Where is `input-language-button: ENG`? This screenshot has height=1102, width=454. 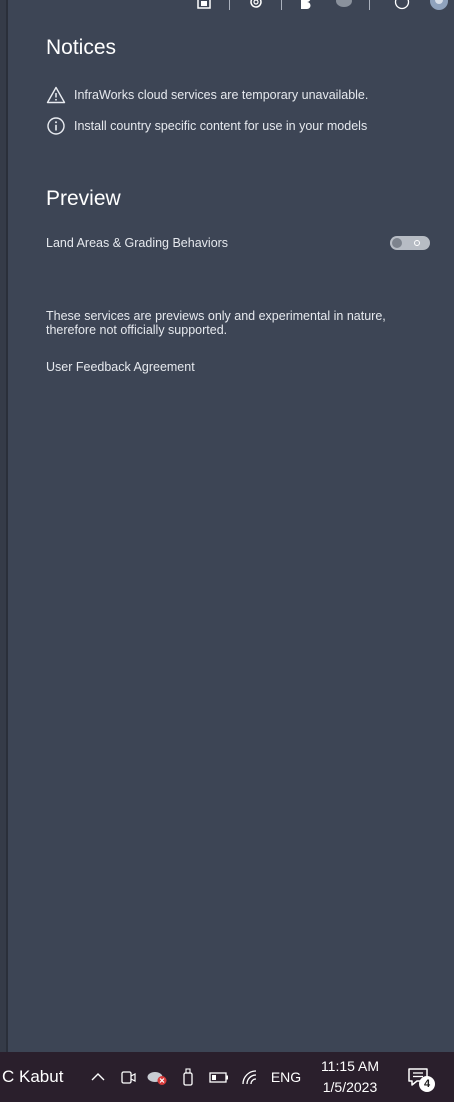 input-language-button: ENG is located at coordinates (286, 1077).